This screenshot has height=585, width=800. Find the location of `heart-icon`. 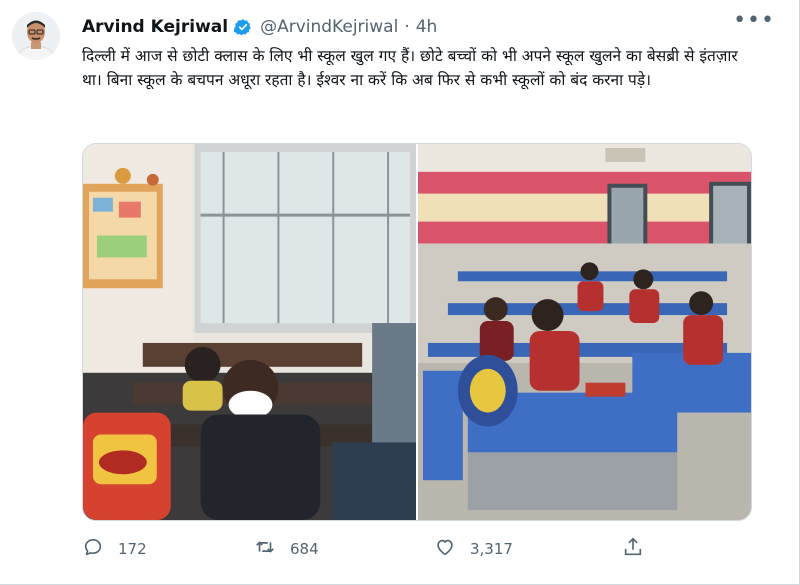

heart-icon is located at coordinates (445, 549).